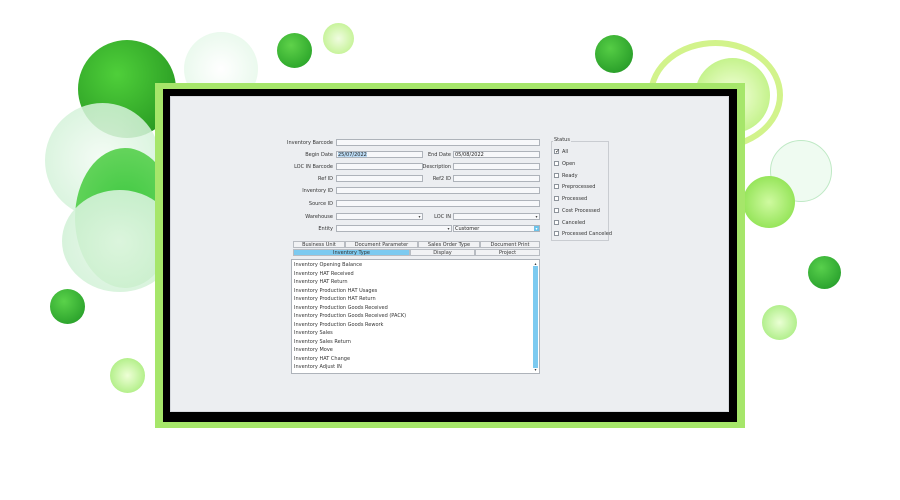 This screenshot has width=900, height=500. What do you see at coordinates (394, 228) in the screenshot?
I see `entity-select: ▾` at bounding box center [394, 228].